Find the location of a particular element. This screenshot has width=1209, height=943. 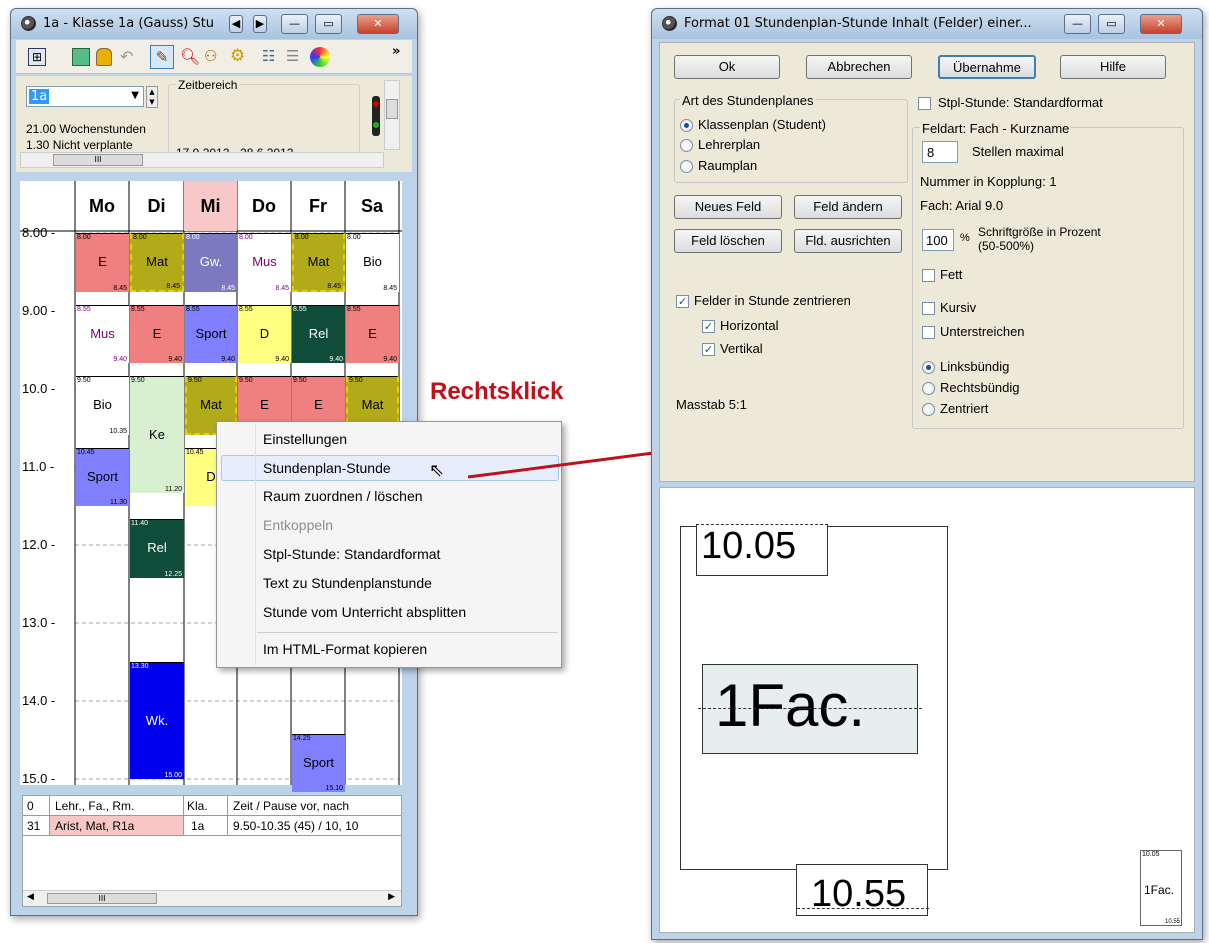

row-teacher: Arist, Mat, R1a is located at coordinates (116, 825).